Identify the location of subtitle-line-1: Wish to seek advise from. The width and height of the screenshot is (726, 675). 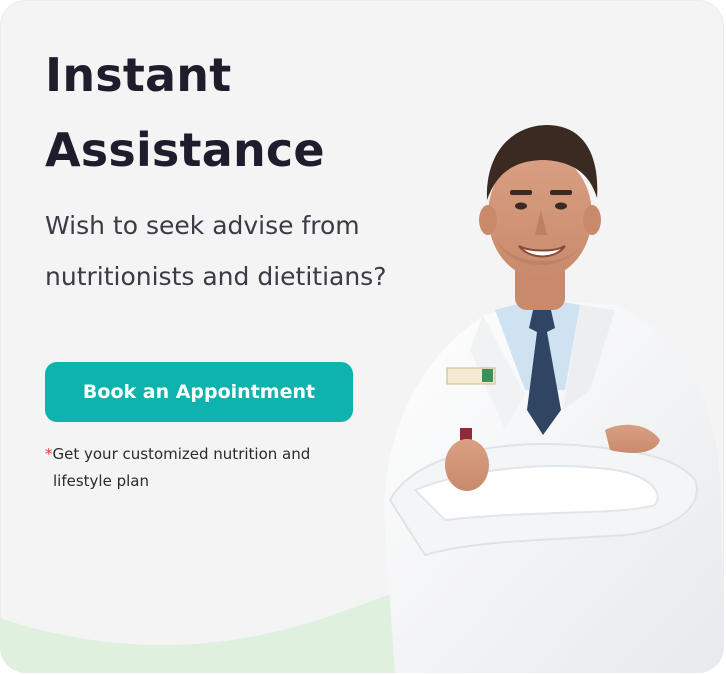
(202, 225).